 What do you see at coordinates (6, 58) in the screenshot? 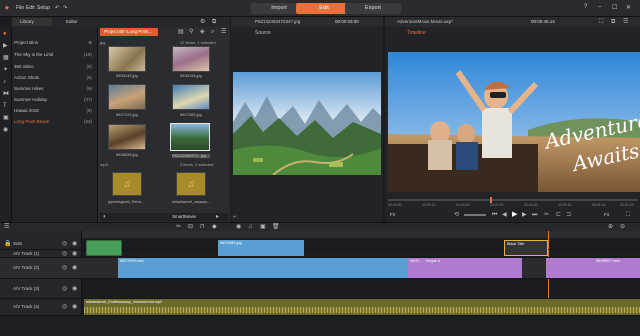
I see `photo-icon: ▦` at bounding box center [6, 58].